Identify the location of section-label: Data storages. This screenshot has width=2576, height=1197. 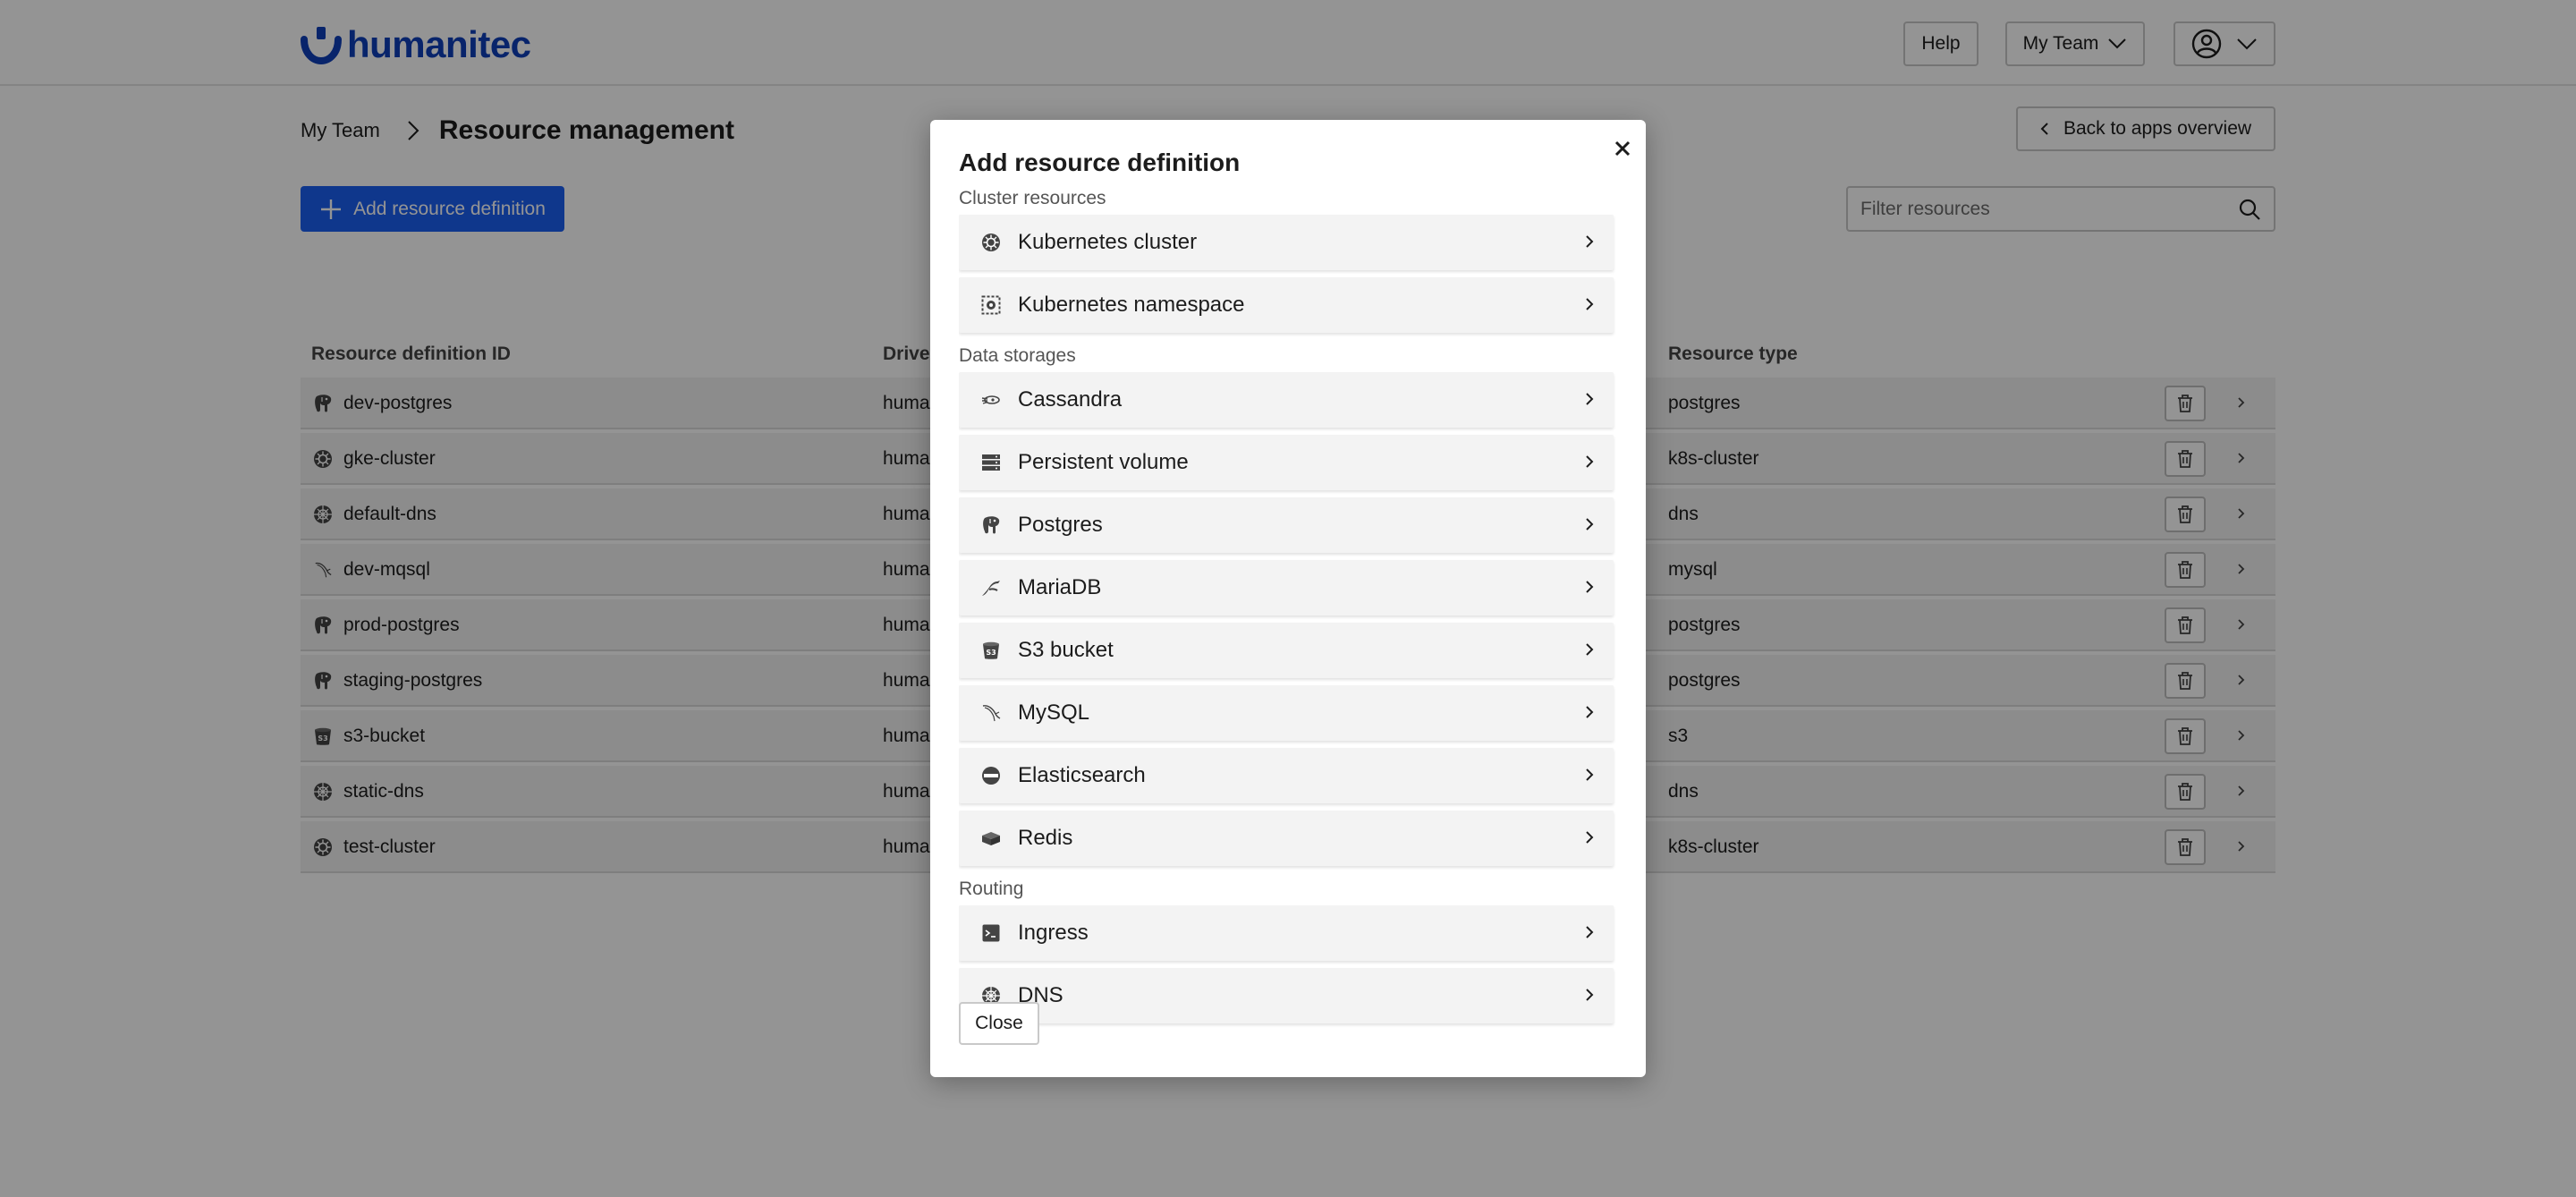
(1017, 356).